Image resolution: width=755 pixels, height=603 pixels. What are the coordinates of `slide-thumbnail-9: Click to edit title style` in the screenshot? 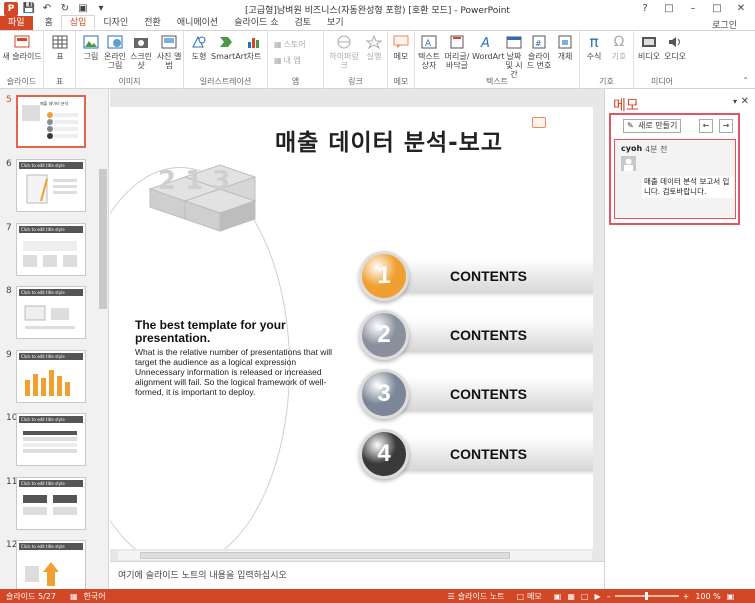 It's located at (51, 376).